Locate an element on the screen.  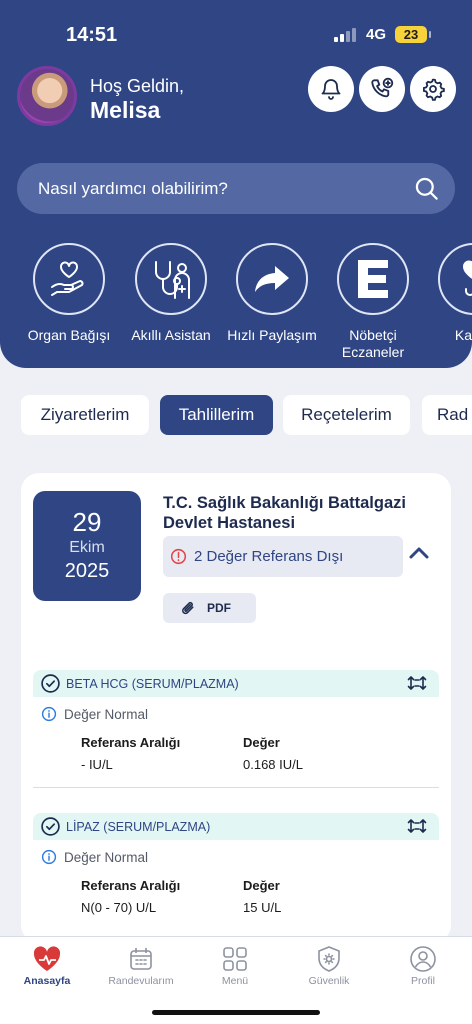
date-day: 29 is located at coordinates (87, 522).